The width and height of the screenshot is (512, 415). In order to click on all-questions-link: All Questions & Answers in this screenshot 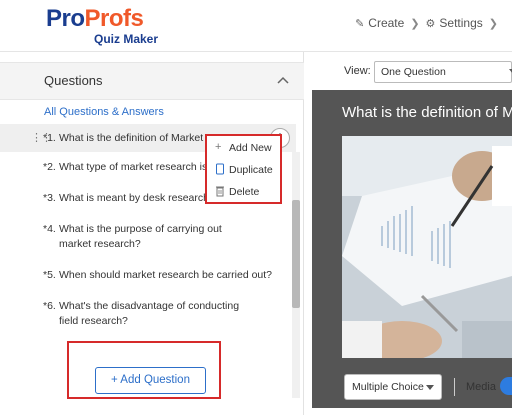, I will do `click(104, 112)`.